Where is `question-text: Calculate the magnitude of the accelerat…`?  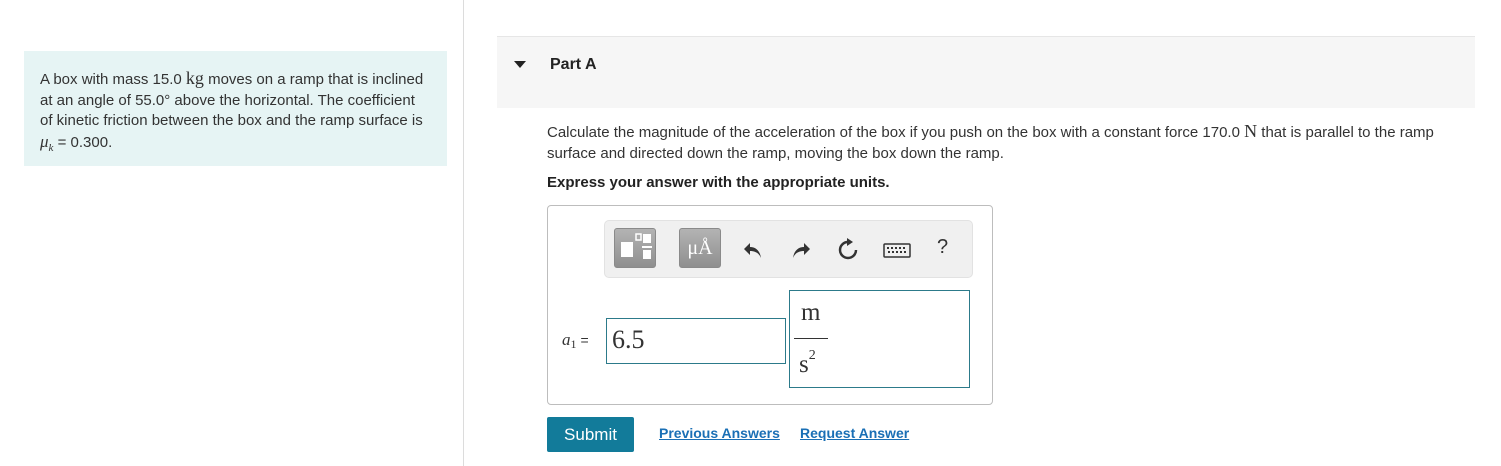 question-text: Calculate the magnitude of the accelerat… is located at coordinates (1012, 142).